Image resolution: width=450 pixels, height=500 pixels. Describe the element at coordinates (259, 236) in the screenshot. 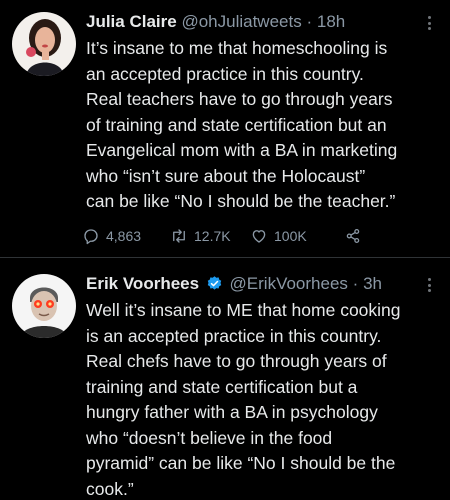

I see `like-icon` at that location.